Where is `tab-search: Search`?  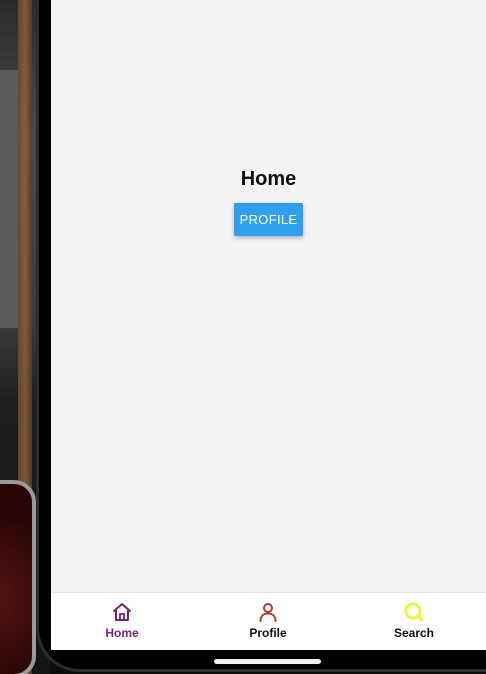
tab-search: Search is located at coordinates (414, 621).